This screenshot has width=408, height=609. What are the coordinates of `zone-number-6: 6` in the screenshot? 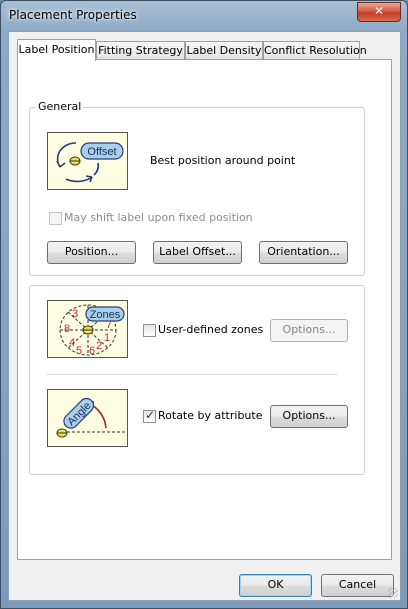 It's located at (92, 351).